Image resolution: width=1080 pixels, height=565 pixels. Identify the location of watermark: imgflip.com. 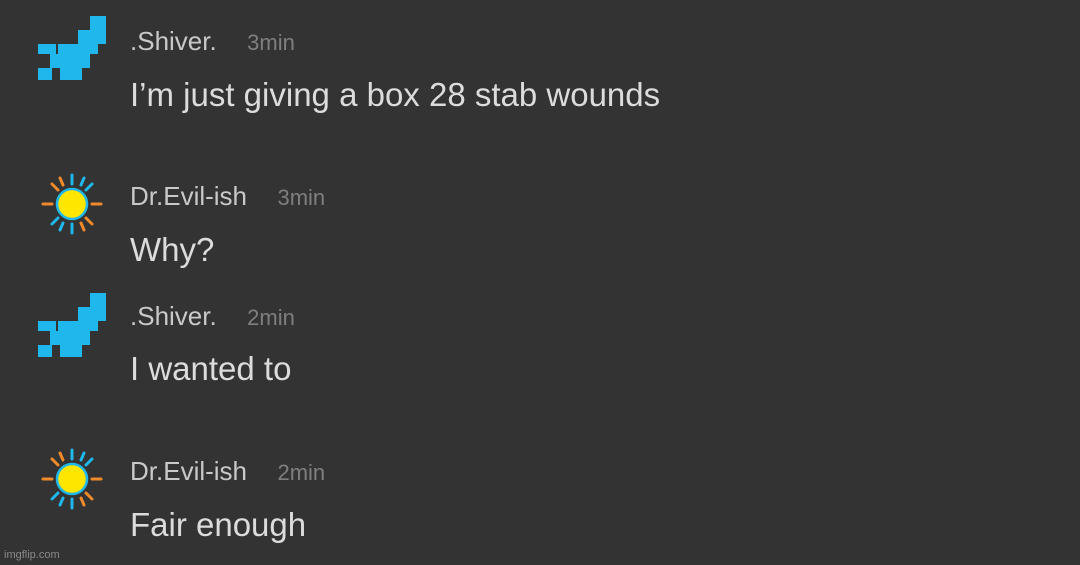
(32, 555).